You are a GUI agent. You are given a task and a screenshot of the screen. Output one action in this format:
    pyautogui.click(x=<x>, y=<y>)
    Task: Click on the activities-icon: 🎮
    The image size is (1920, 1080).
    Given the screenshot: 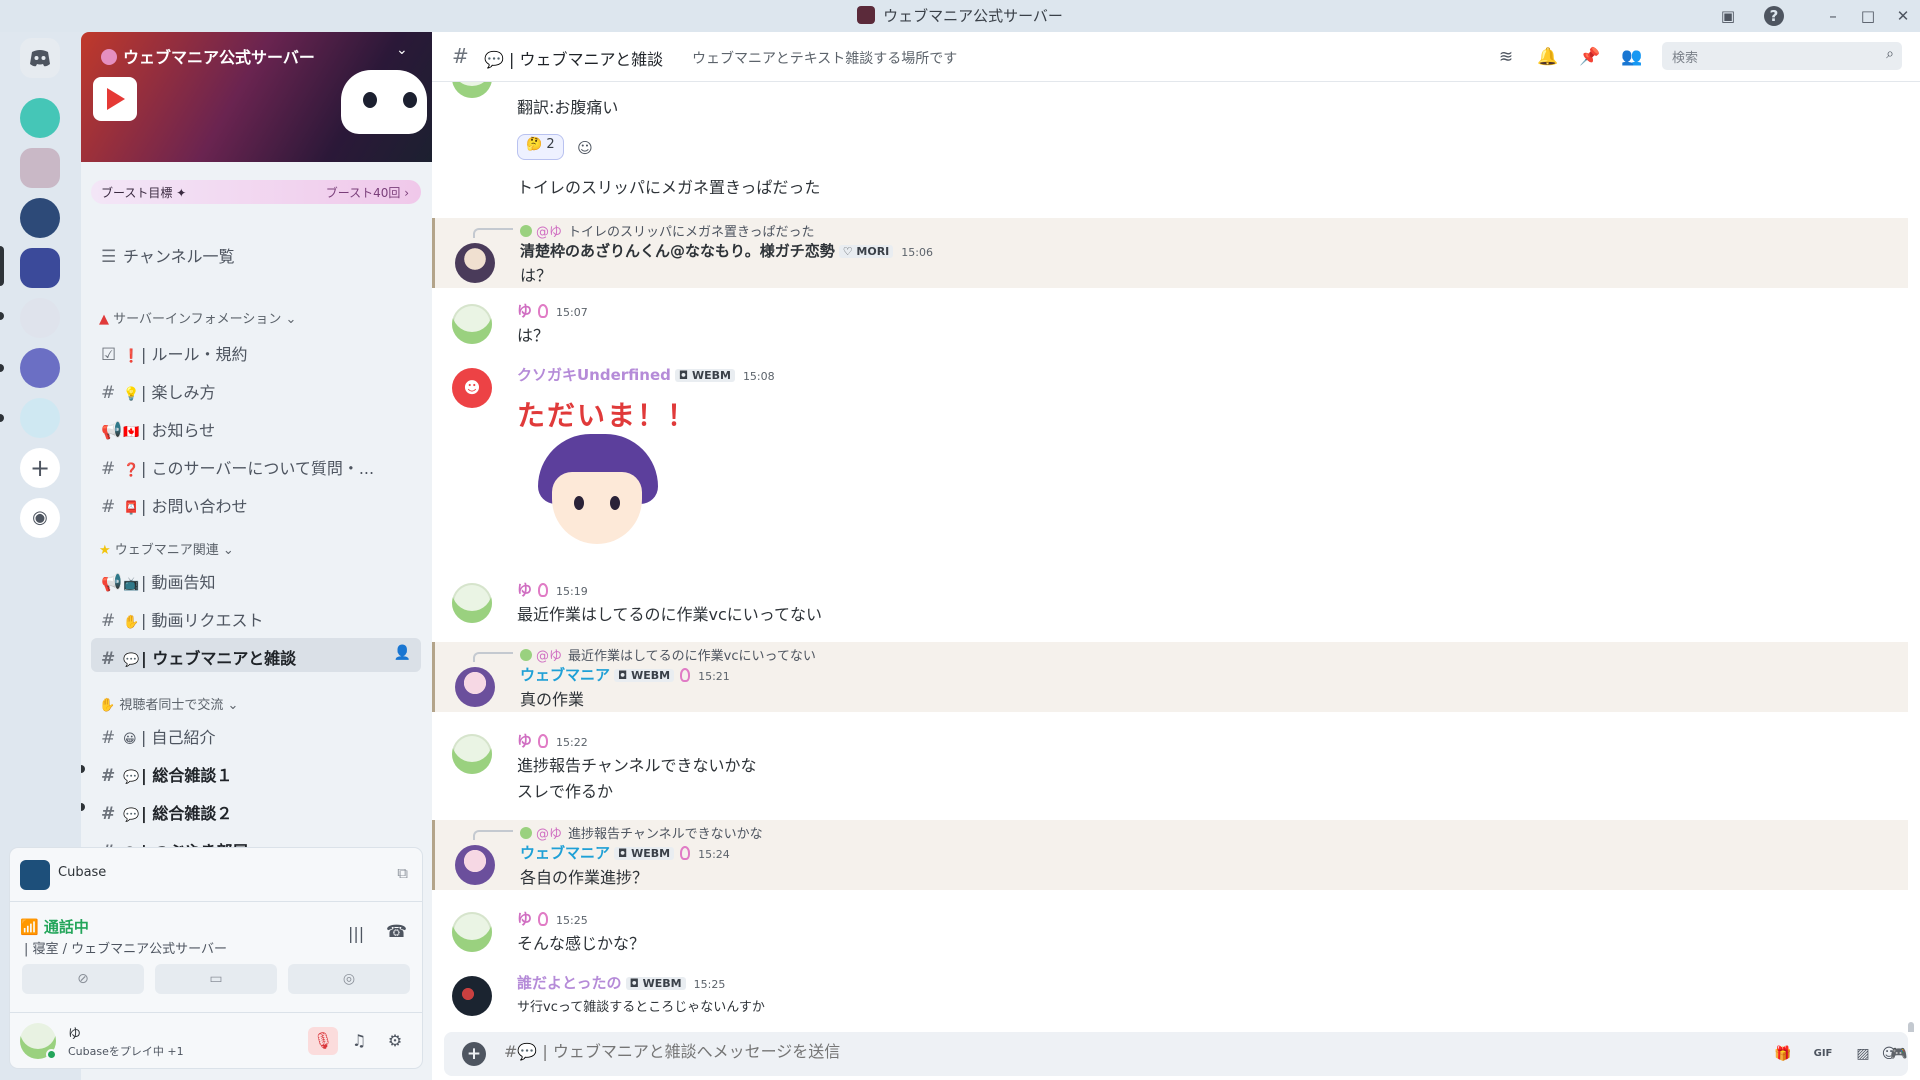 What is the action you would take?
    pyautogui.click(x=1899, y=1054)
    